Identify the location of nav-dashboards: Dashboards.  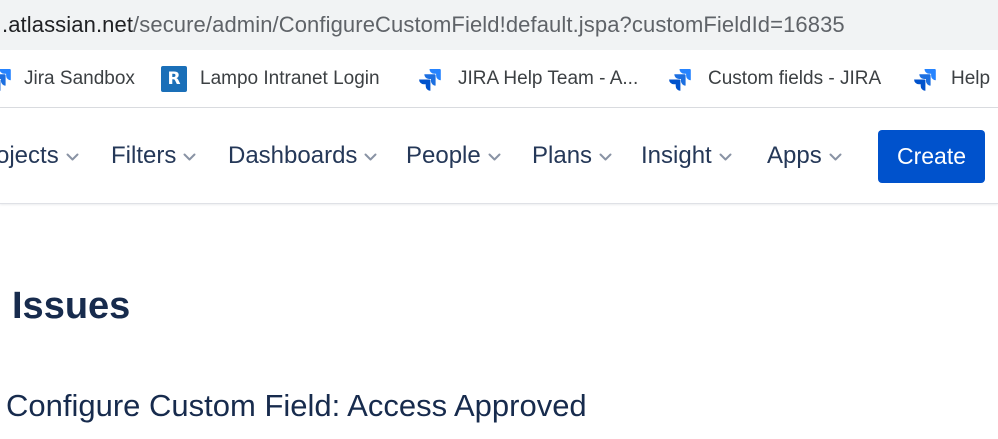
(302, 156).